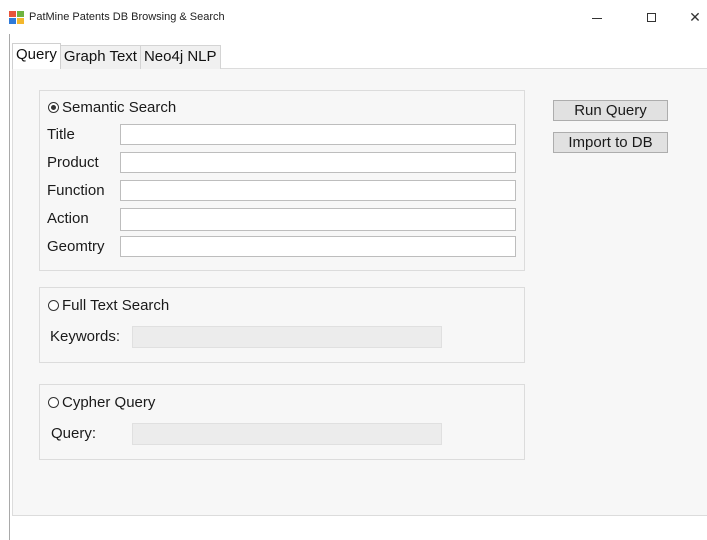 Image resolution: width=707 pixels, height=540 pixels. I want to click on tab-strip: Query Graph Text Neo4j NLP, so click(116, 56).